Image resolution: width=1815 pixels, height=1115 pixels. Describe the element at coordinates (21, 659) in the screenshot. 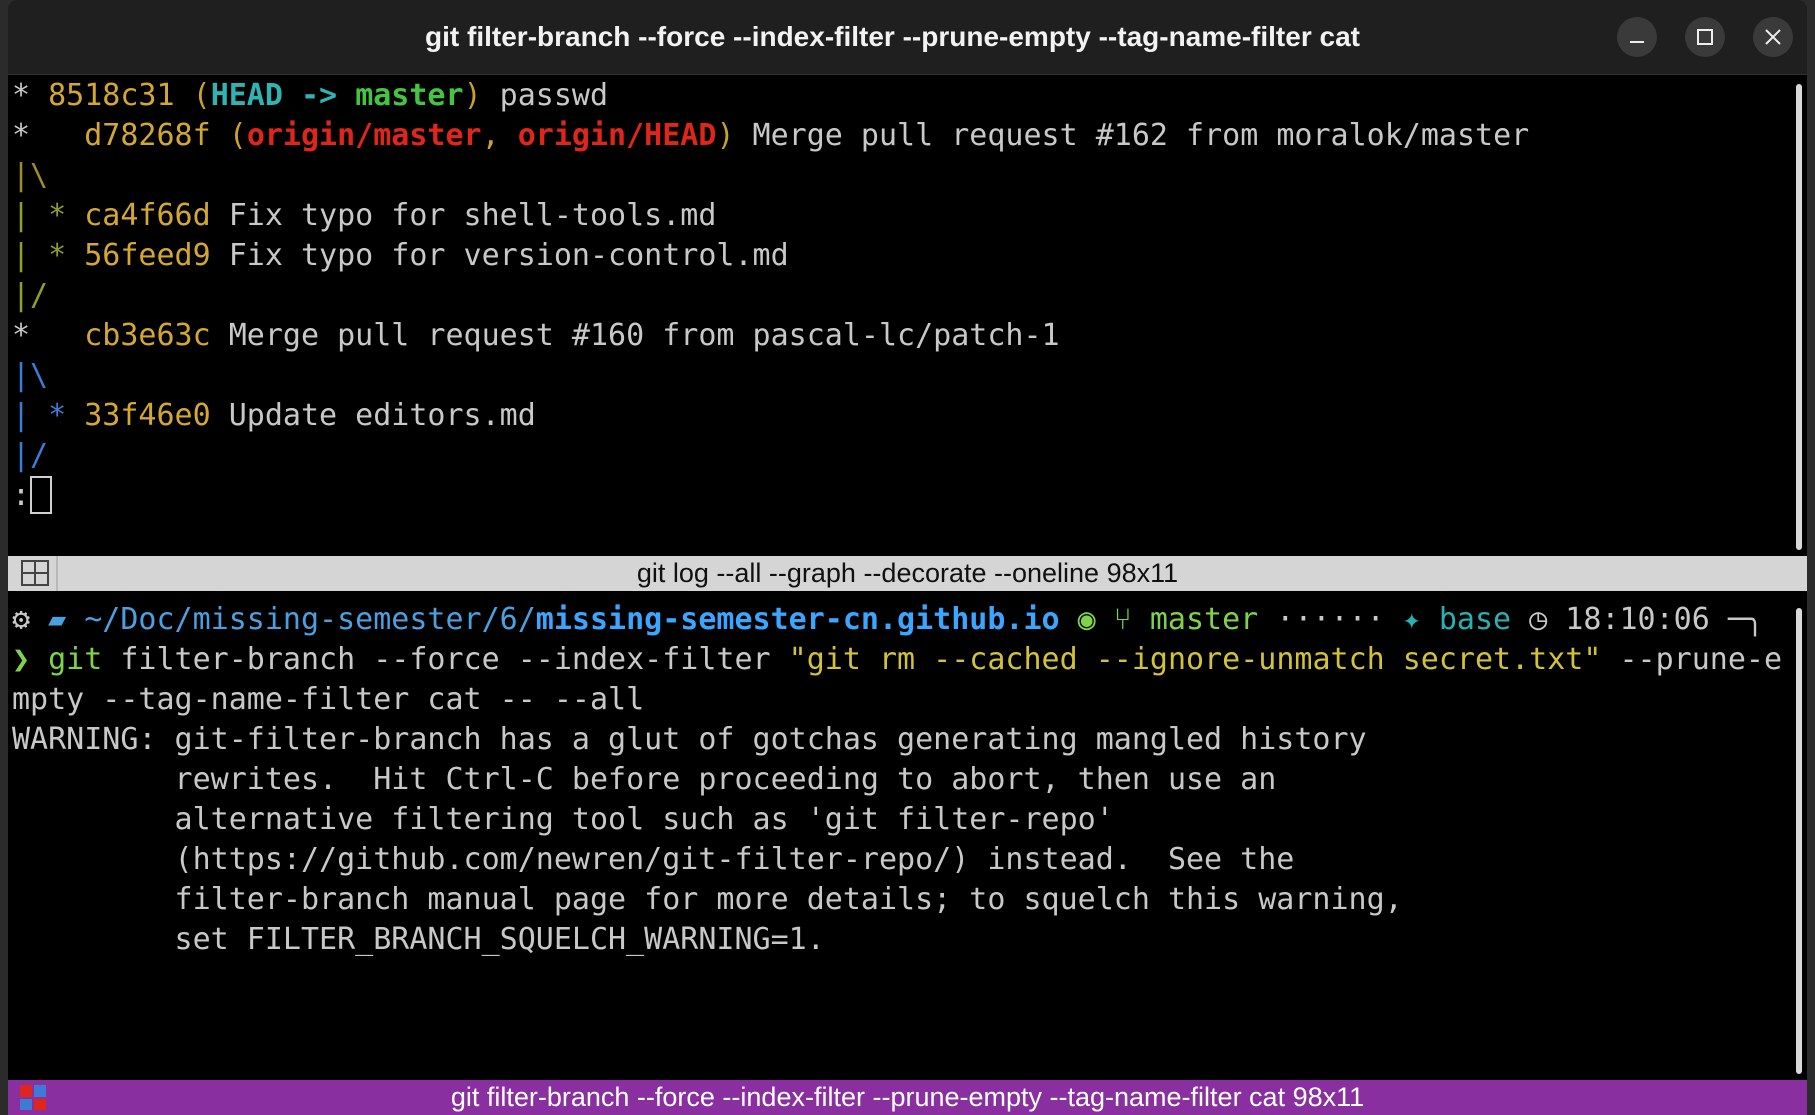

I see `prompt-chevron: ❯` at that location.